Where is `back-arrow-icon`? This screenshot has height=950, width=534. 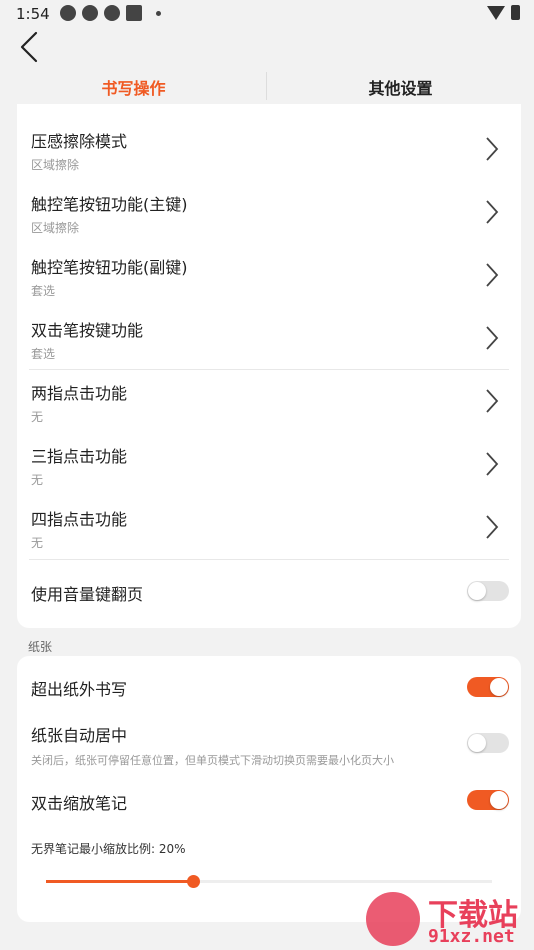
back-arrow-icon is located at coordinates (29, 47).